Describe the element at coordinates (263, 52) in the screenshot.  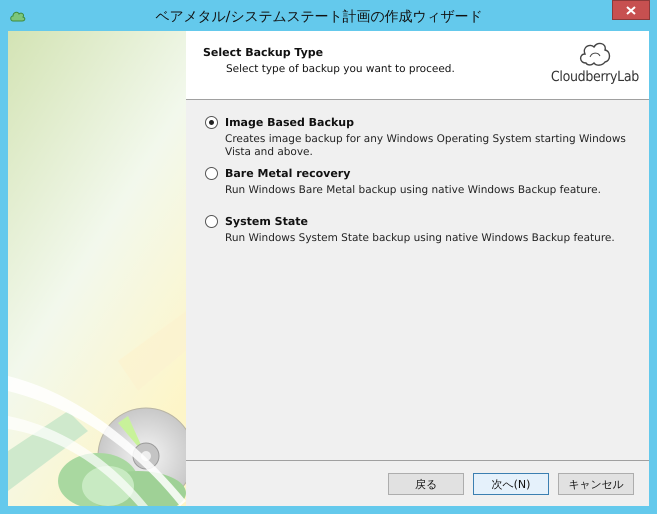
I see `page-title: Select Backup Type` at that location.